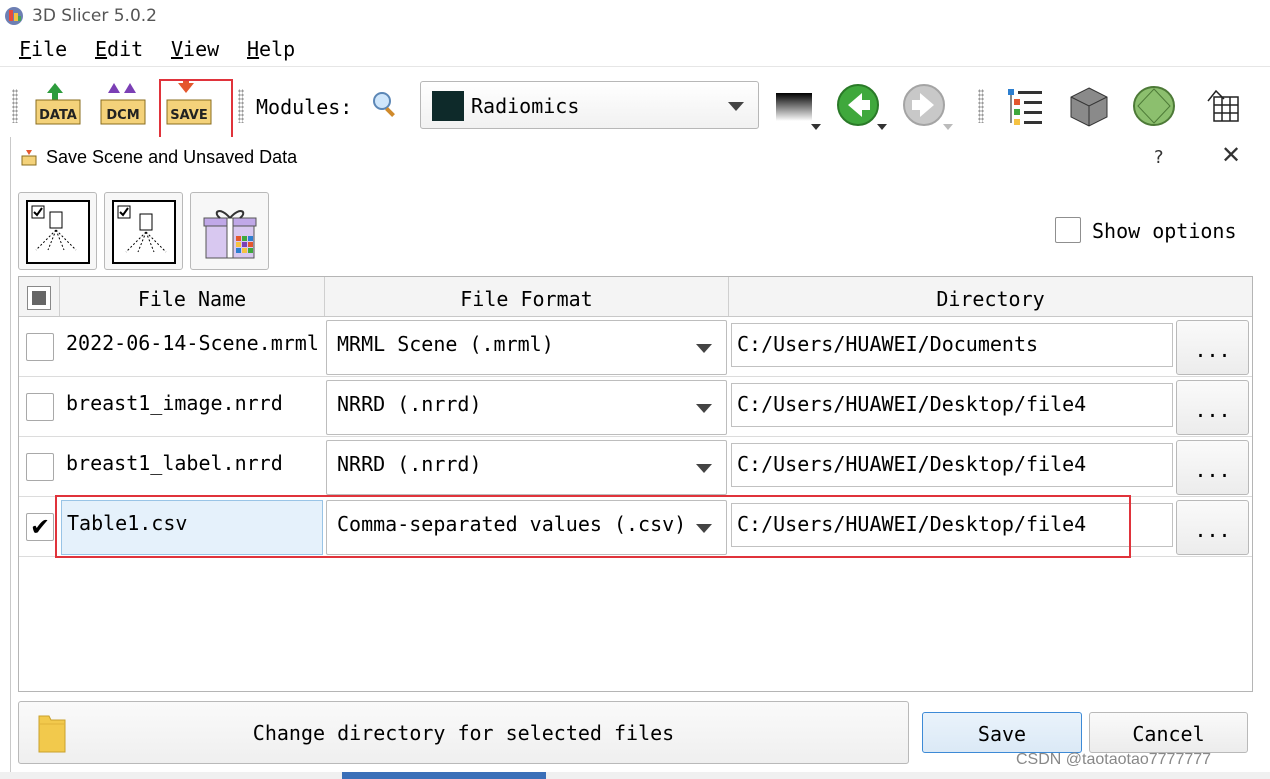 This screenshot has height=779, width=1270. Describe the element at coordinates (58, 115) in the screenshot. I see `load-data-label: DATA` at that location.